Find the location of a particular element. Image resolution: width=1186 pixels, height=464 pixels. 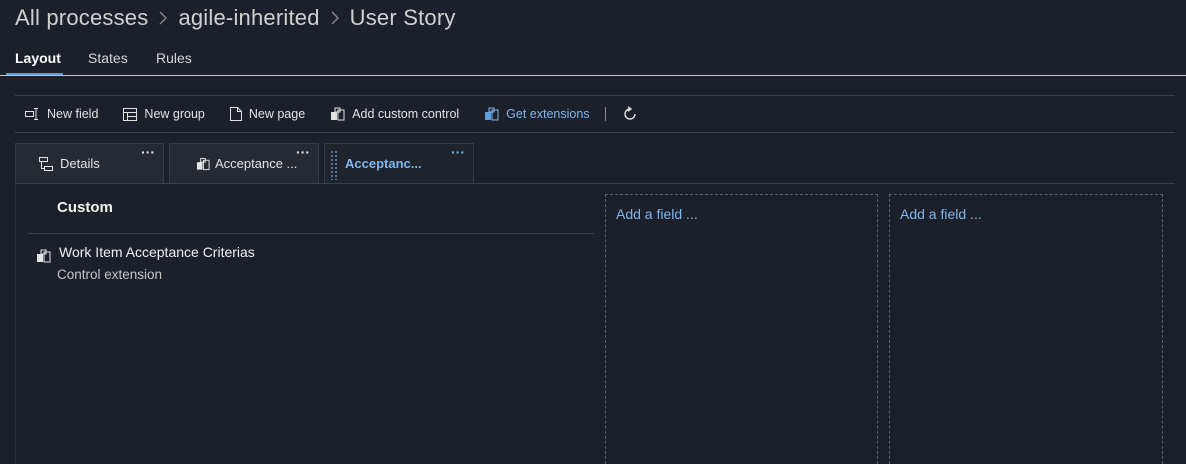

page-tab-acceptance-active: Acceptanc... ··· is located at coordinates (399, 163).